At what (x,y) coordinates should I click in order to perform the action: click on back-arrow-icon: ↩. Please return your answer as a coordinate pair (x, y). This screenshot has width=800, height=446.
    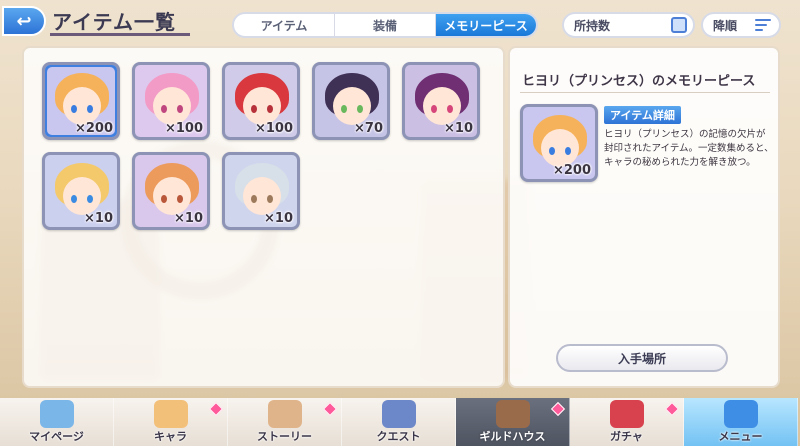
    Looking at the image, I should click on (24, 21).